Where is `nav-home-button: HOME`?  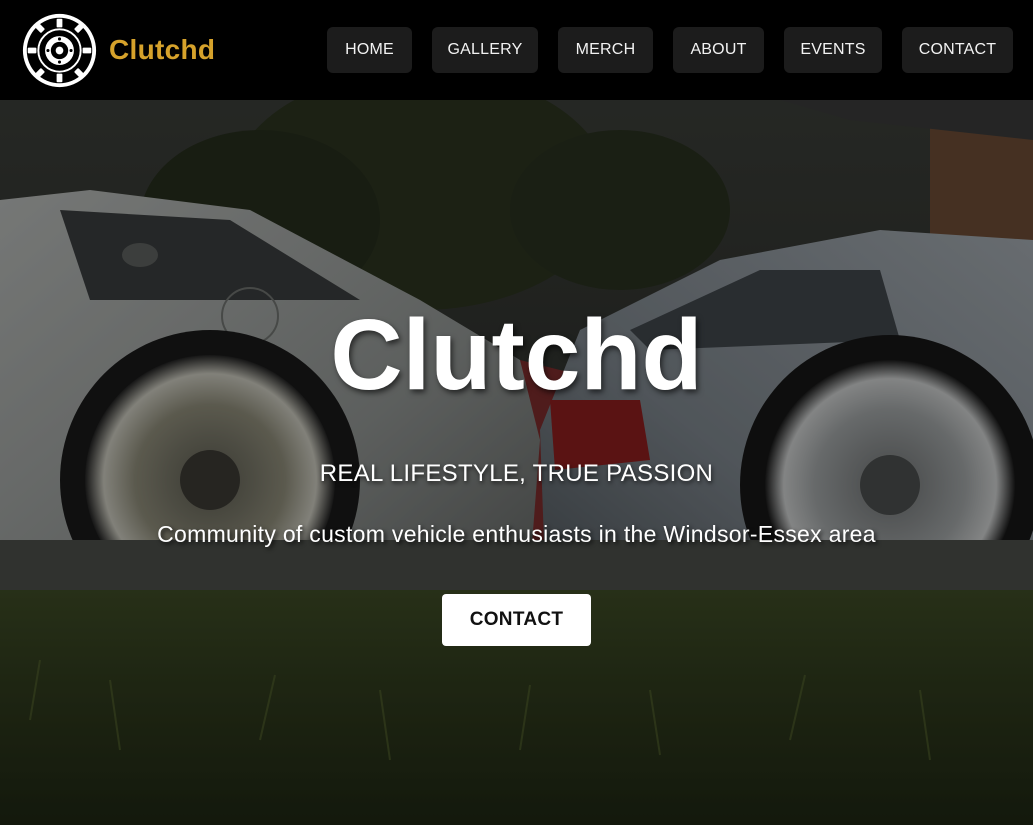 nav-home-button: HOME is located at coordinates (369, 50).